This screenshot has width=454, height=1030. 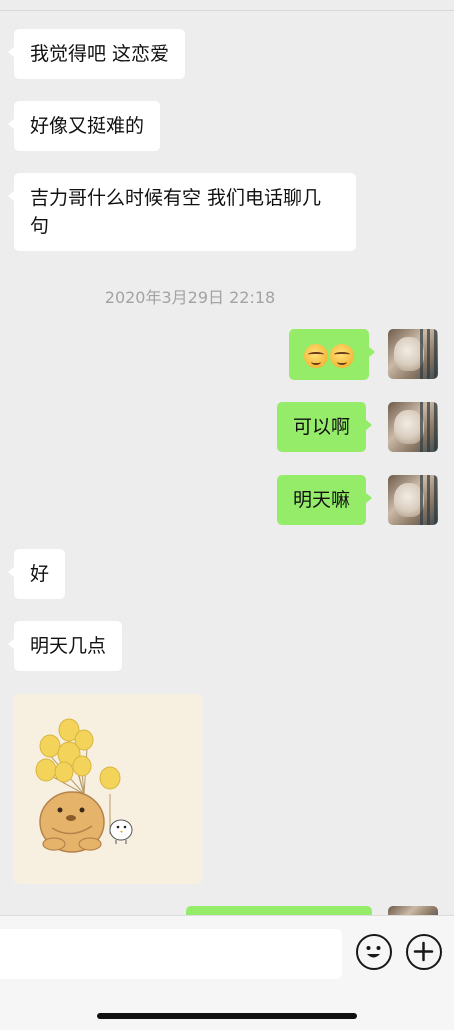 What do you see at coordinates (171, 954) in the screenshot?
I see `message-input` at bounding box center [171, 954].